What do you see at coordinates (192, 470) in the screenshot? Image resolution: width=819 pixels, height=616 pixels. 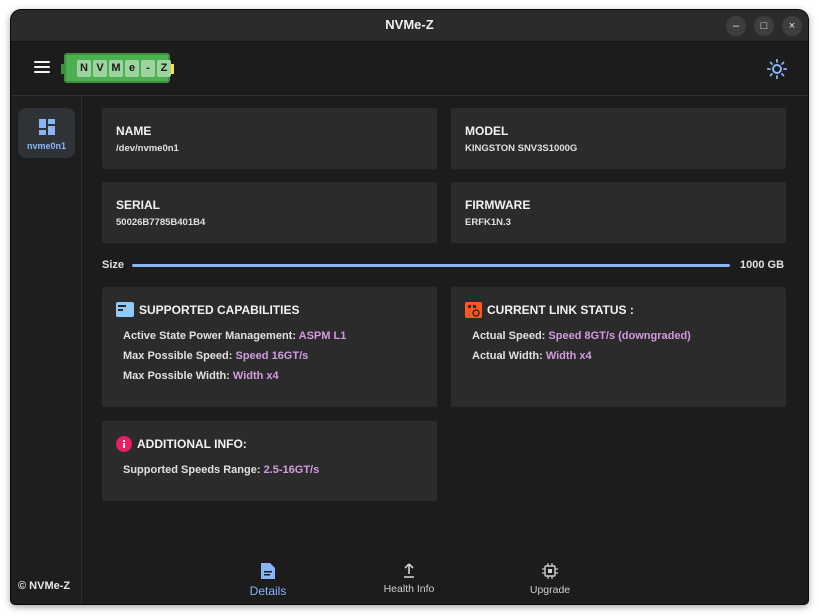 I see `additional-info-key: Supported Speeds Range:` at bounding box center [192, 470].